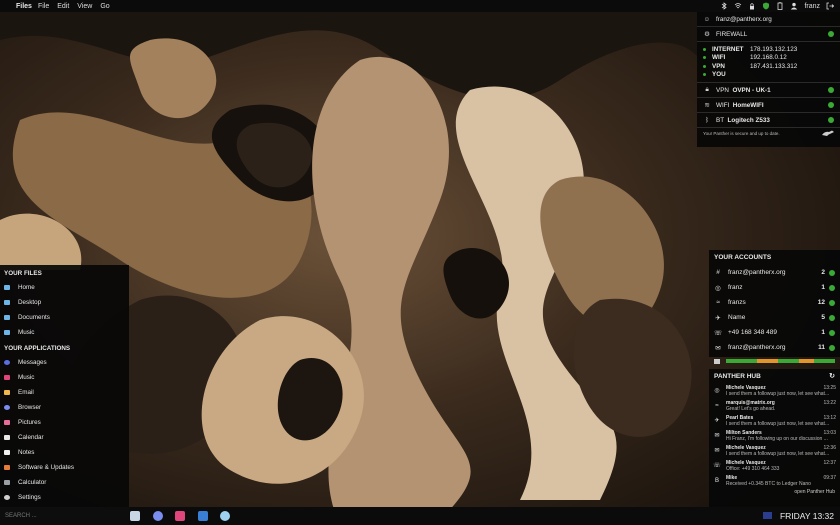 This screenshot has width=840, height=525. Describe the element at coordinates (737, 376) in the screenshot. I see `hub-title: PANTHER HUB` at that location.